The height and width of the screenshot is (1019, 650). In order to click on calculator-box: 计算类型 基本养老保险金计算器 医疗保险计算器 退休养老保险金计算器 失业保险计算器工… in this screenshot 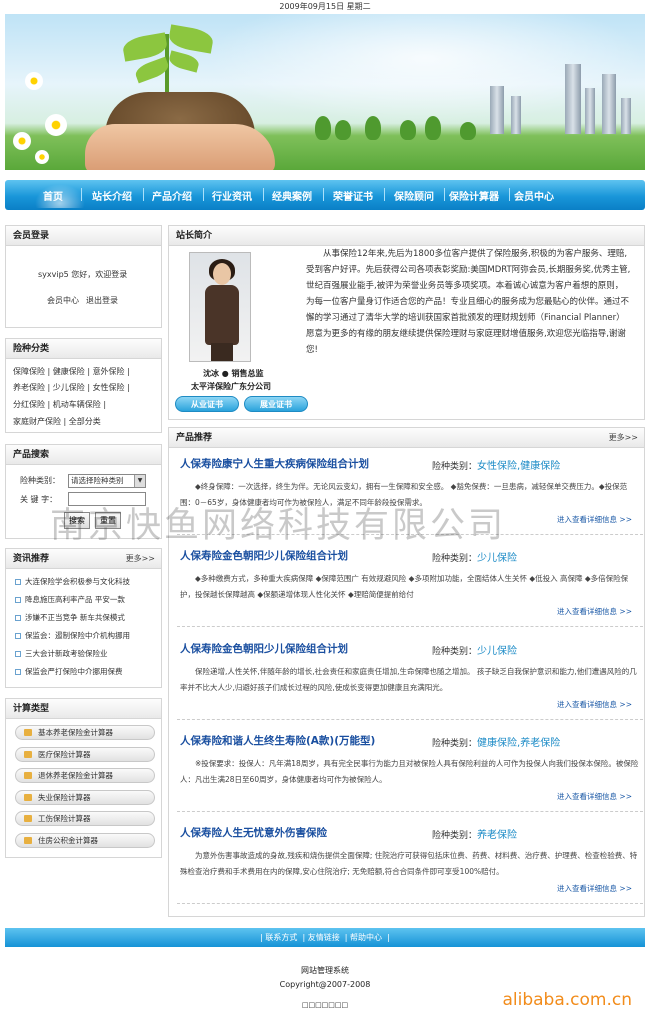, I will do `click(83, 778)`.